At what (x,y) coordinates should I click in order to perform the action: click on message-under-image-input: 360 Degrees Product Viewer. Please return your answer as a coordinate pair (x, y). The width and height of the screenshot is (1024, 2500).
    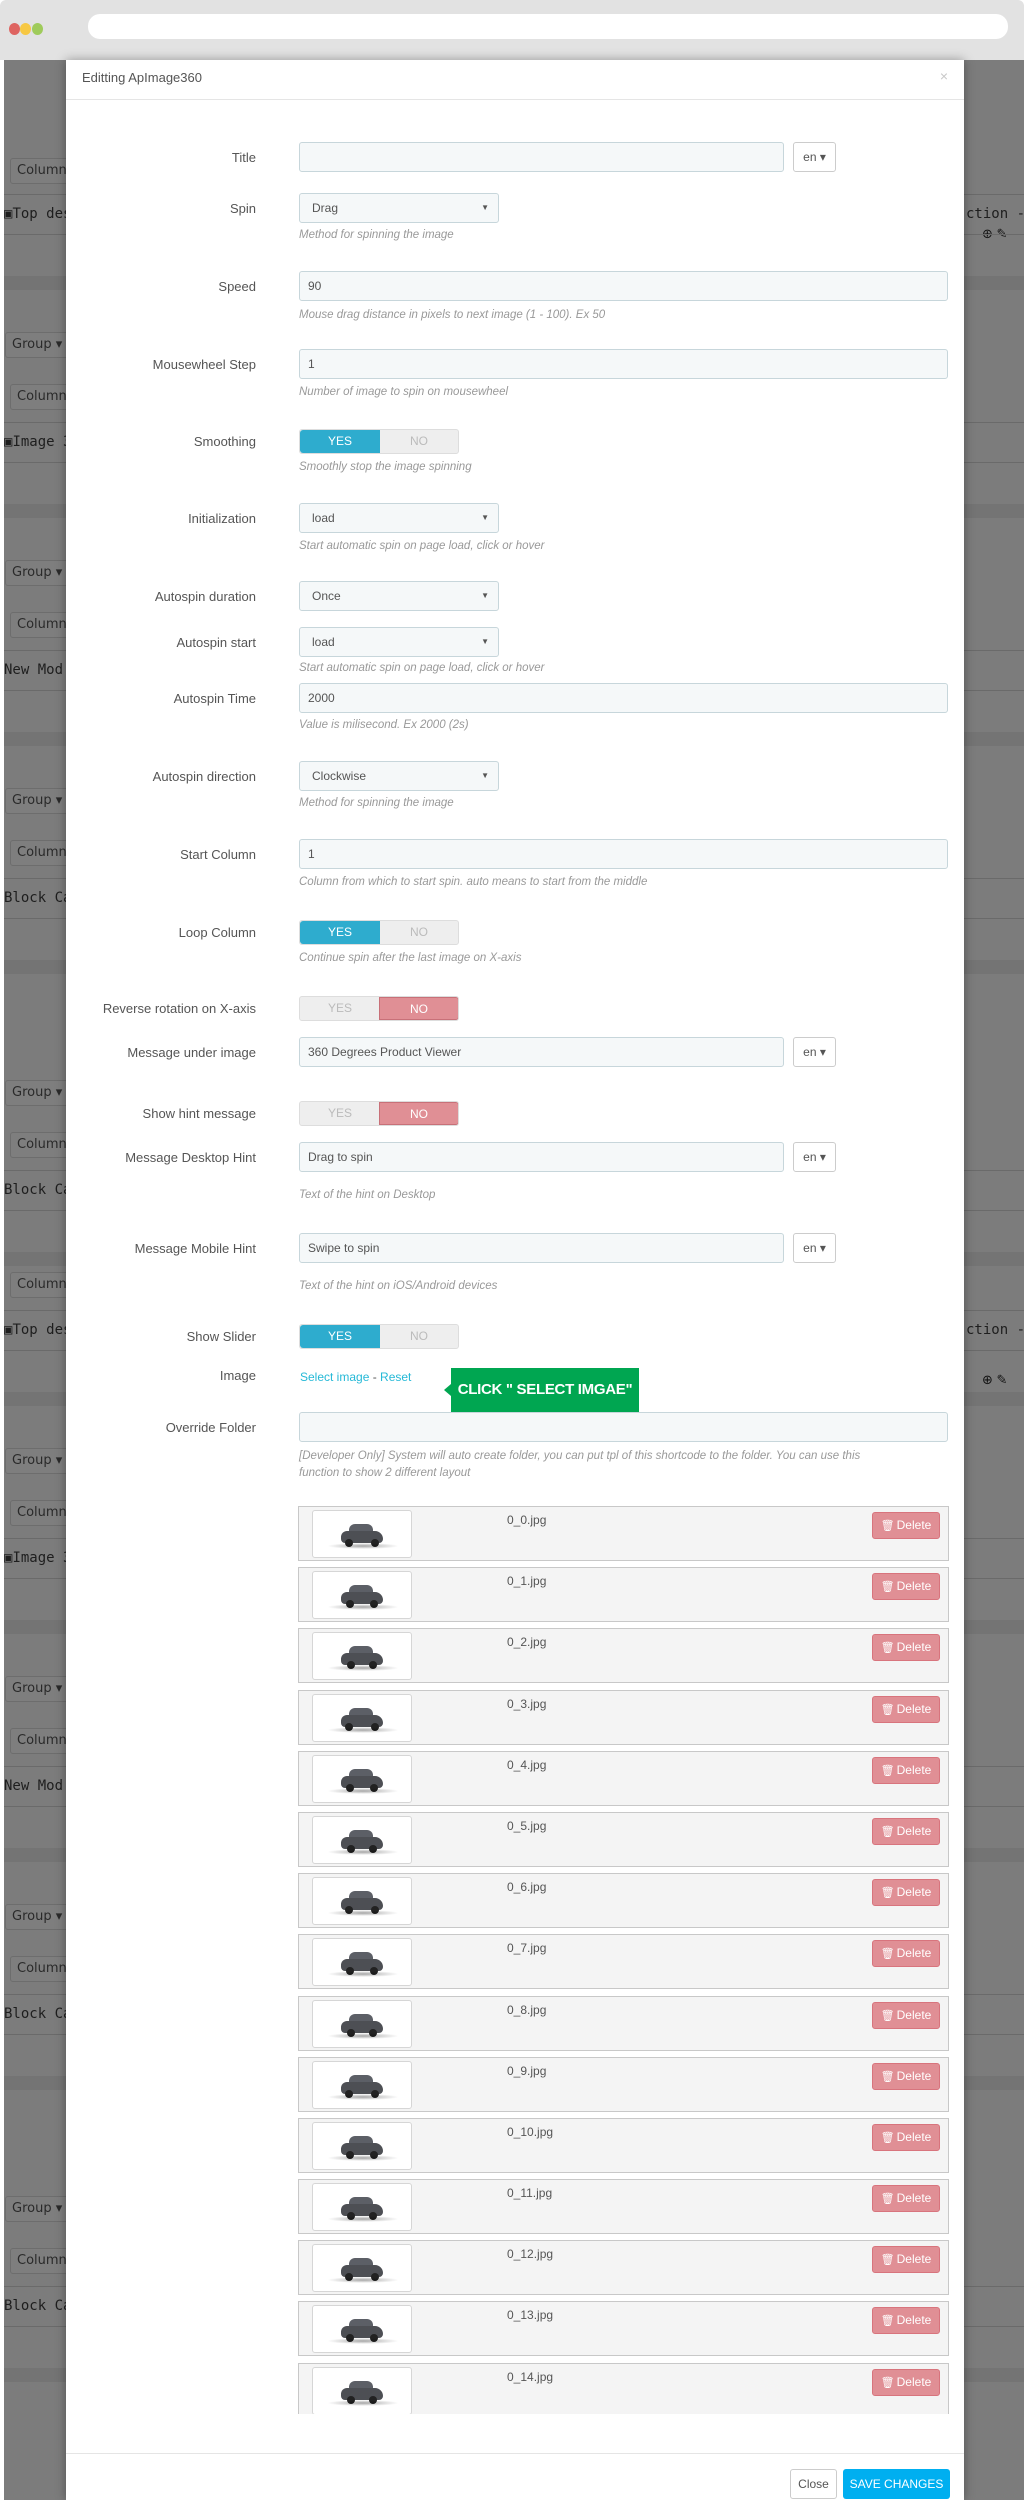
    Looking at the image, I should click on (541, 1052).